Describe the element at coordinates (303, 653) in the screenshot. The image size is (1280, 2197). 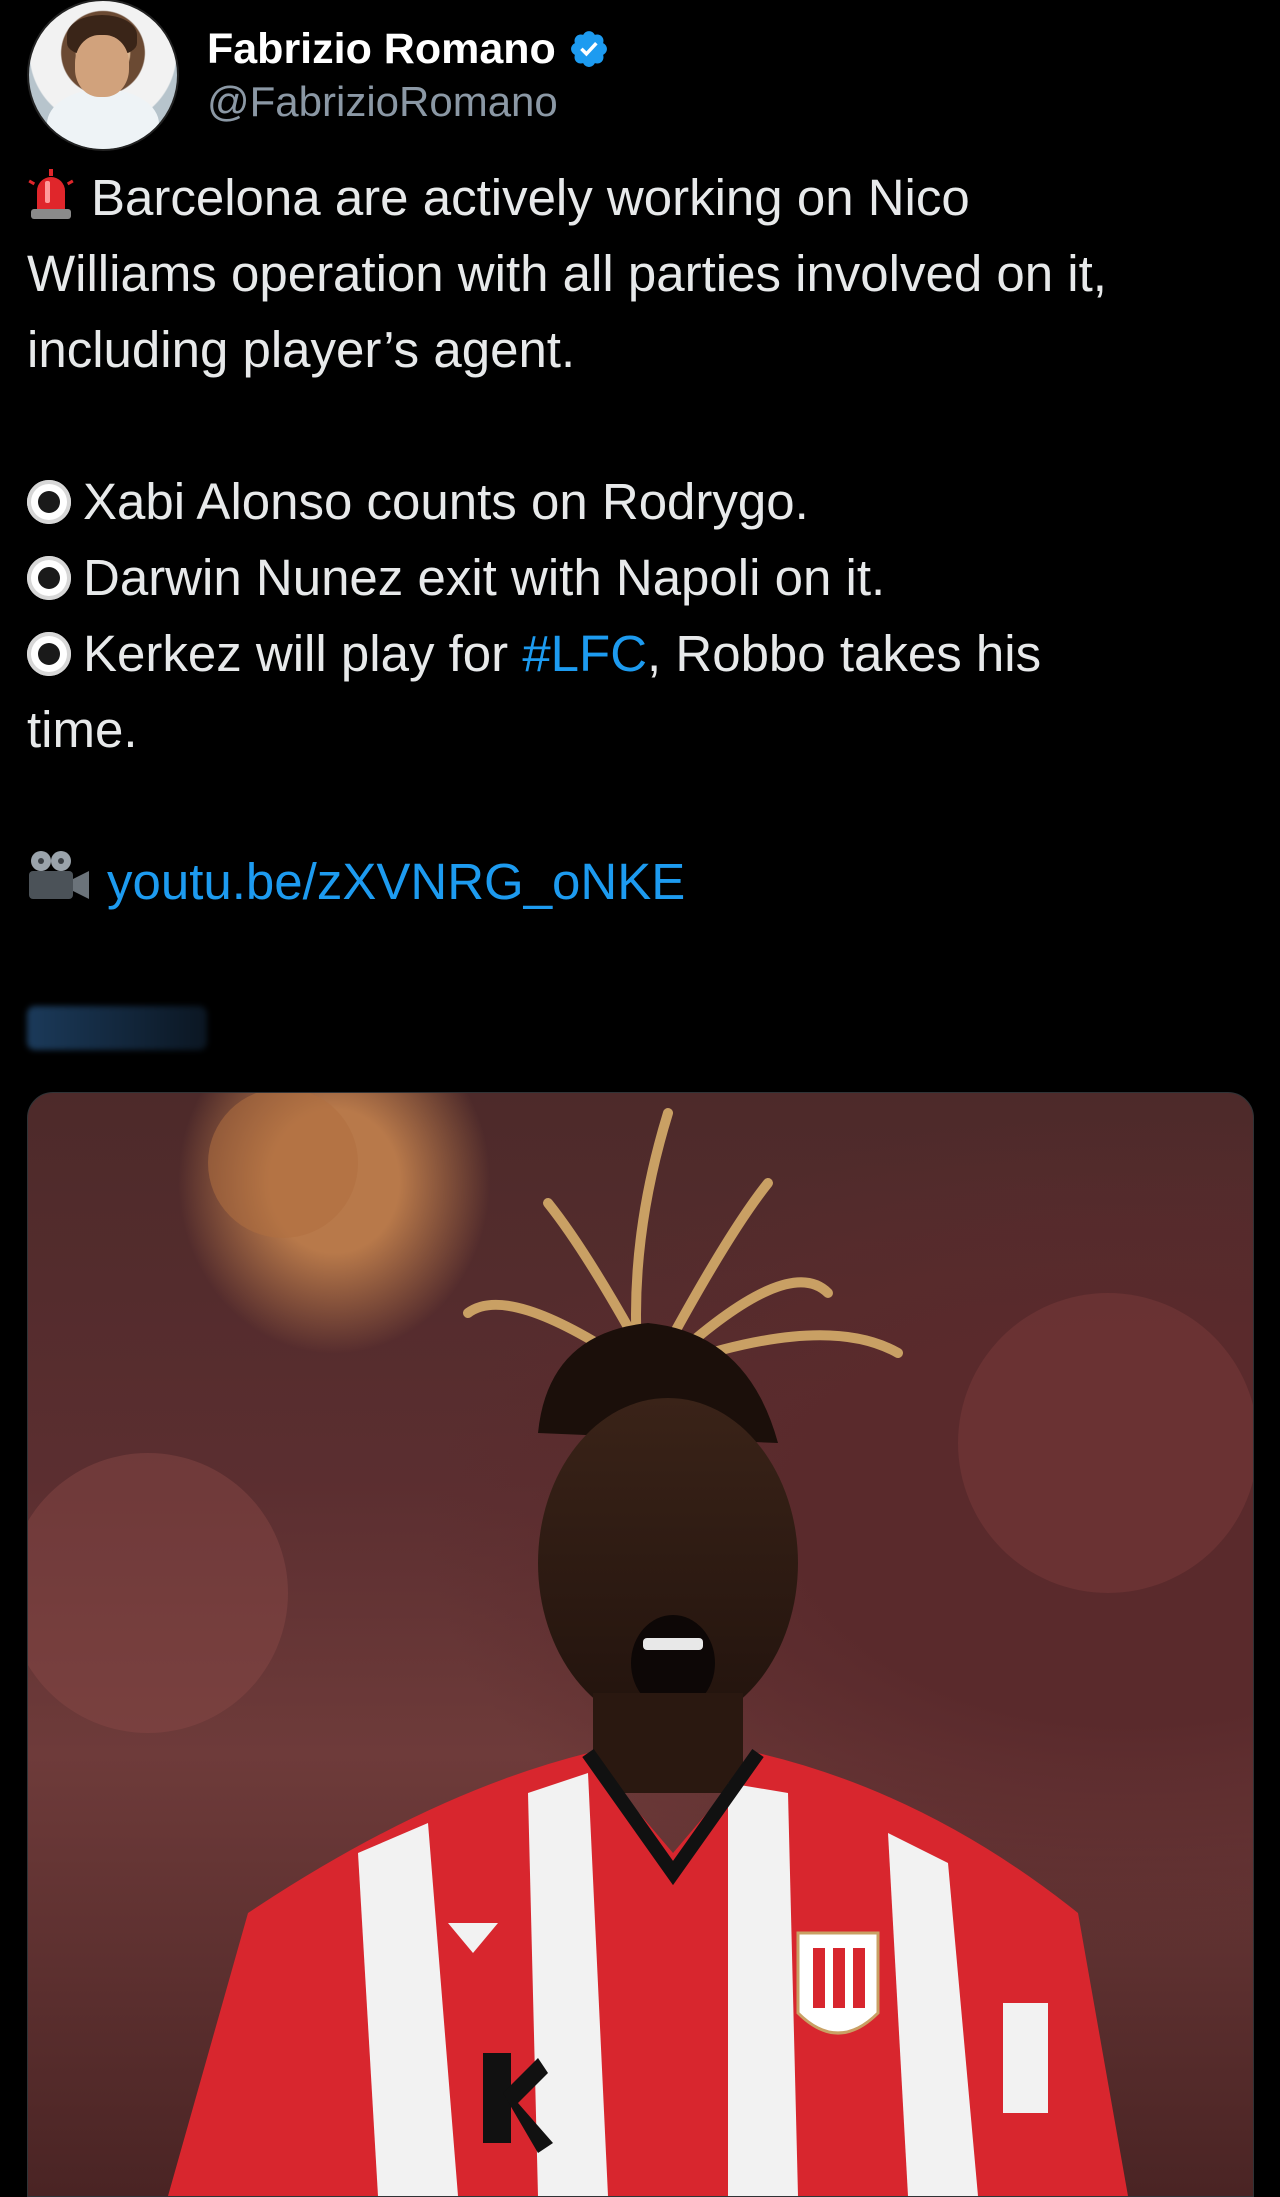
I see `tweet-bullet-3-pre: Kerkez will play for` at that location.